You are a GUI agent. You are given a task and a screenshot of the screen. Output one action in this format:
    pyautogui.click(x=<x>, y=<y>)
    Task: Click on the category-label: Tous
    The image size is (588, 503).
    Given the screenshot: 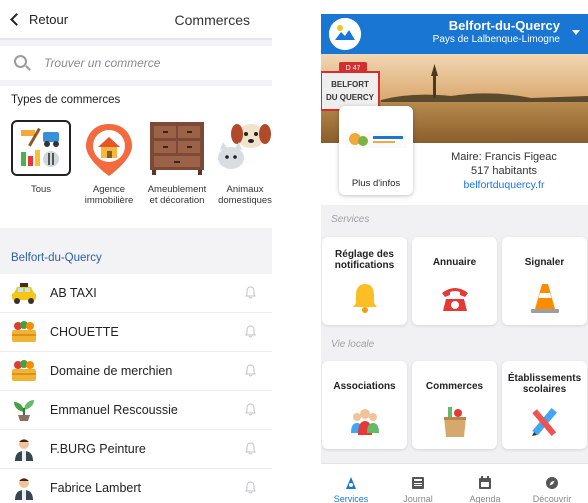 What is the action you would take?
    pyautogui.click(x=41, y=189)
    